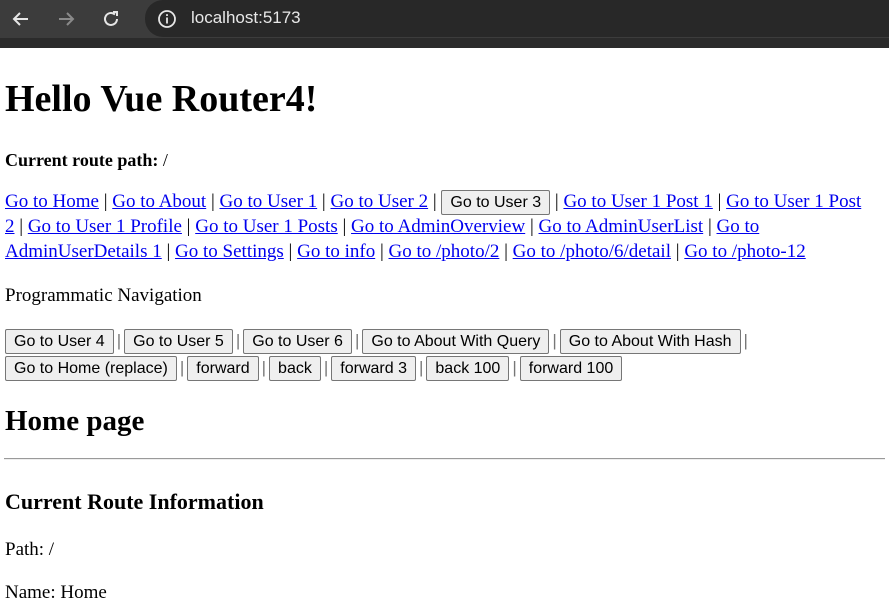 The height and width of the screenshot is (608, 889). I want to click on address-bar: localhost:5173, so click(517, 18).